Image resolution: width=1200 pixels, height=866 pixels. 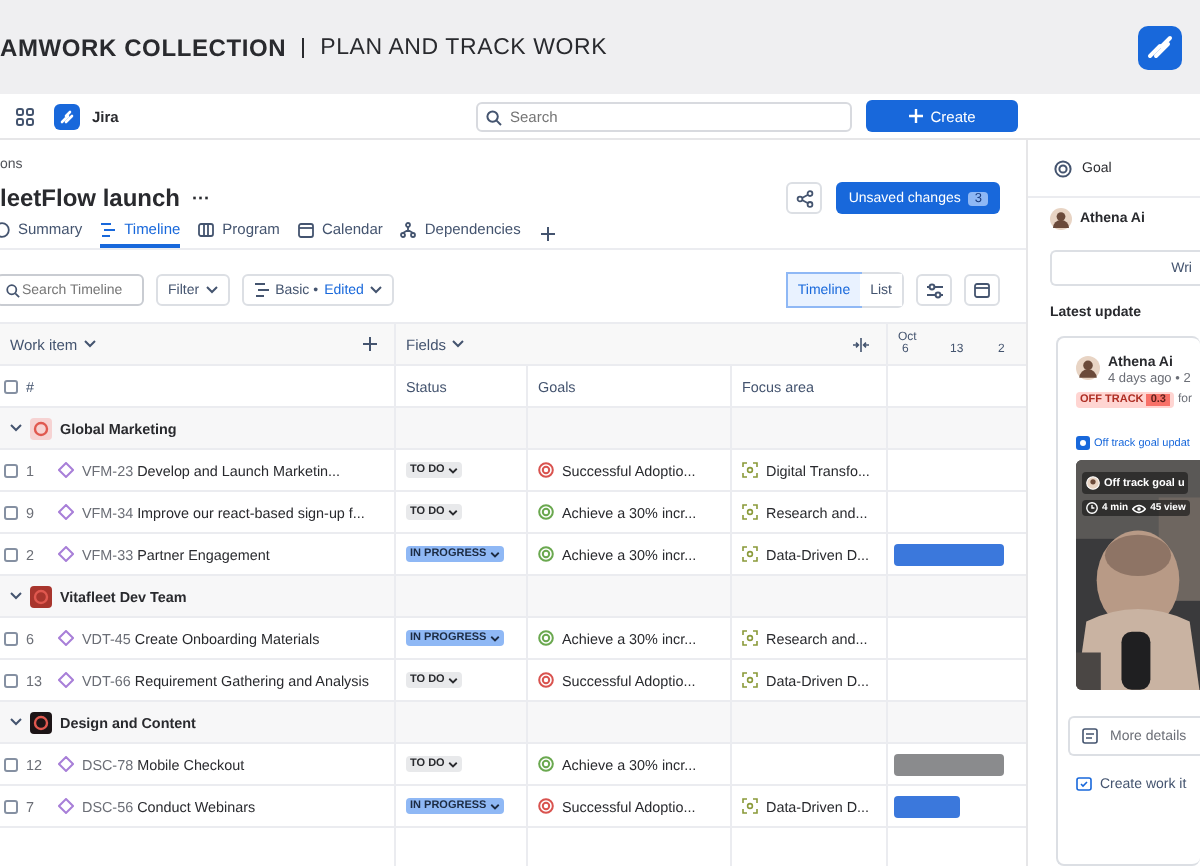 What do you see at coordinates (1063, 168) in the screenshot?
I see `goal-icon` at bounding box center [1063, 168].